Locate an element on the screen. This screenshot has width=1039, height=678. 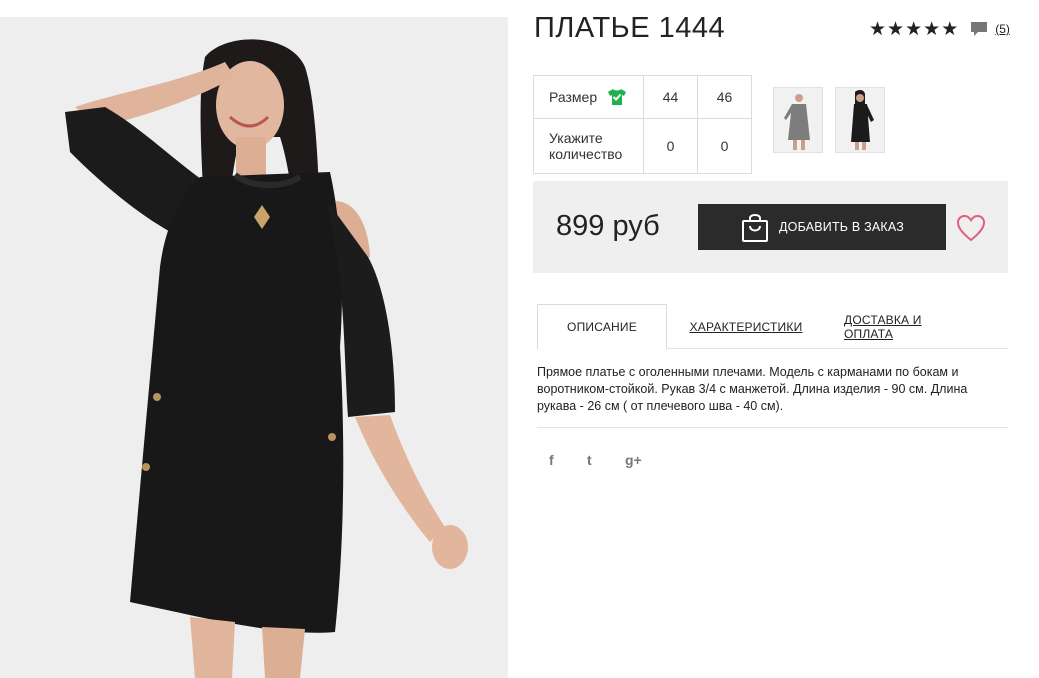
section-divider is located at coordinates (772, 427).